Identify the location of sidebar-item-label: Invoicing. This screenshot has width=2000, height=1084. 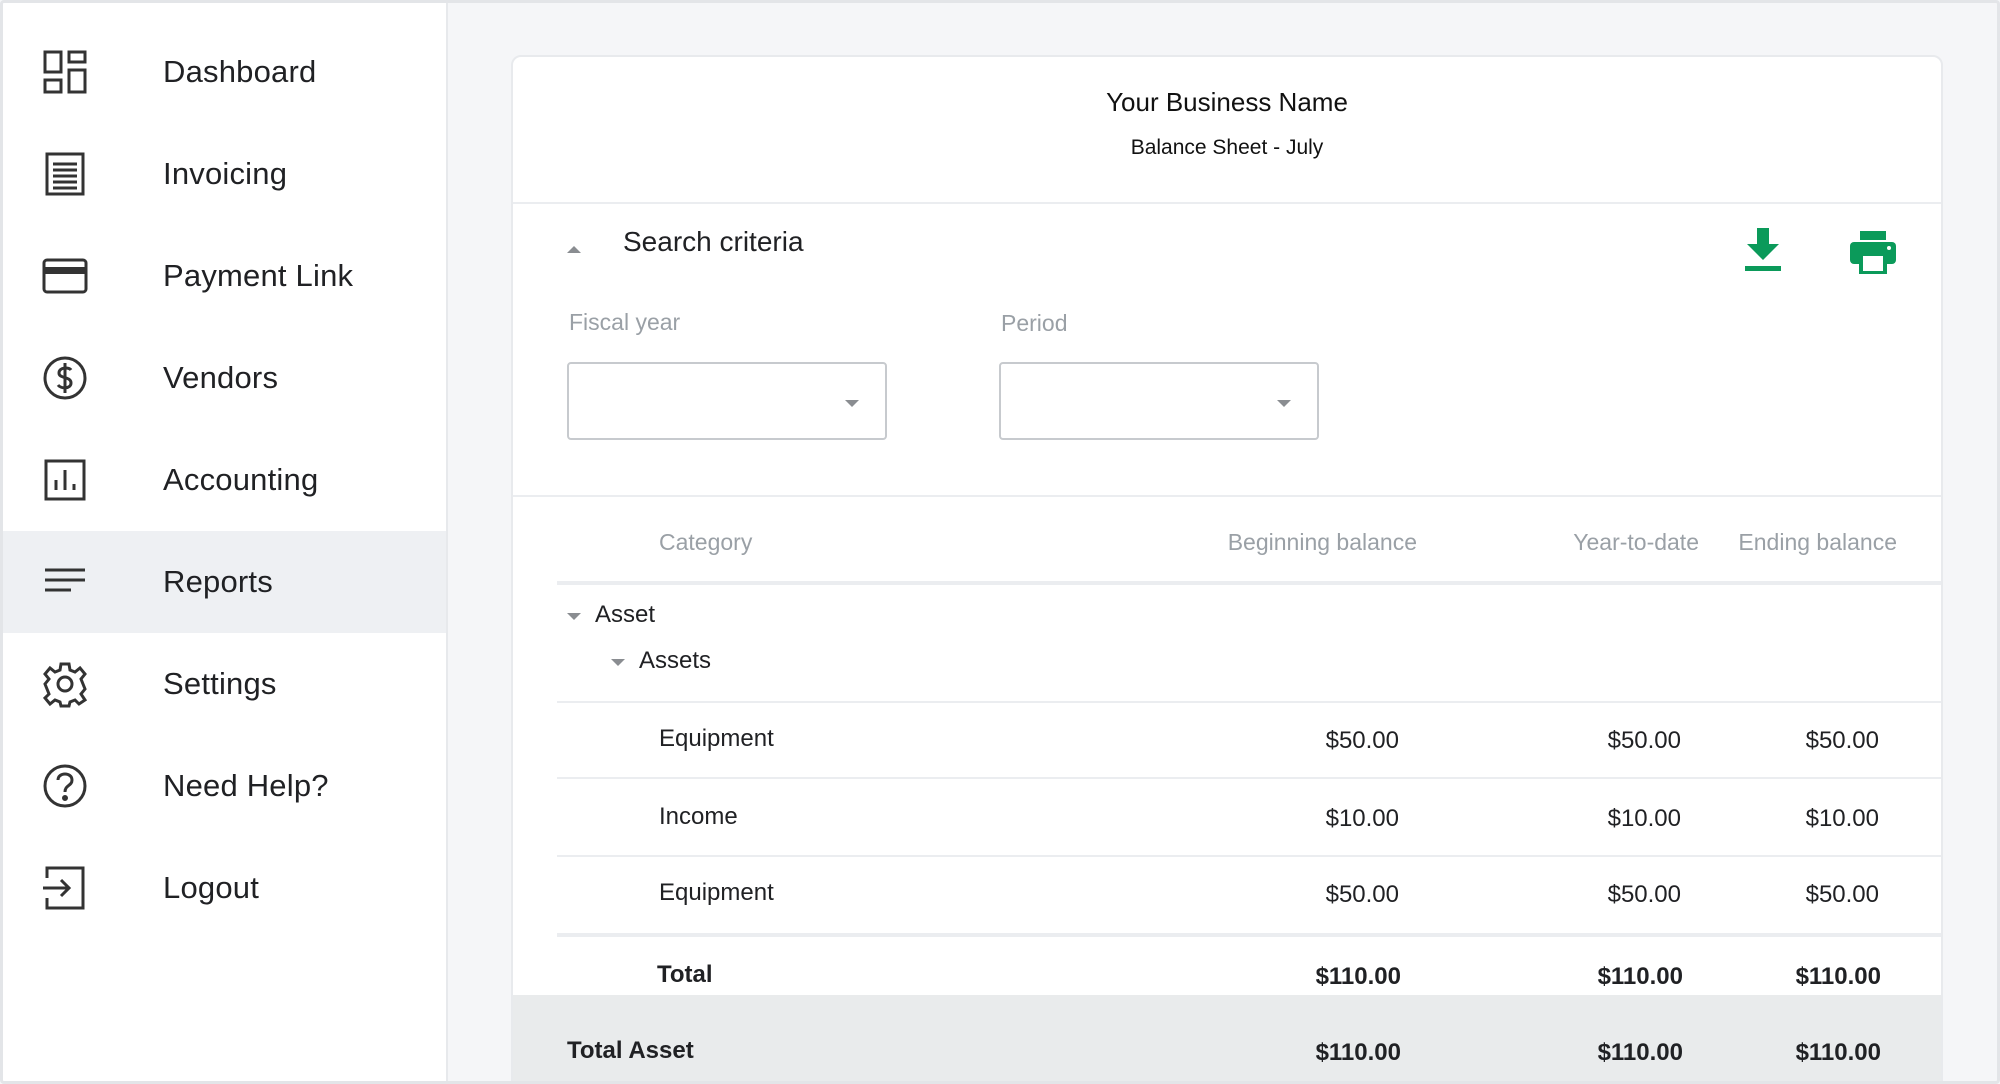
(225, 173).